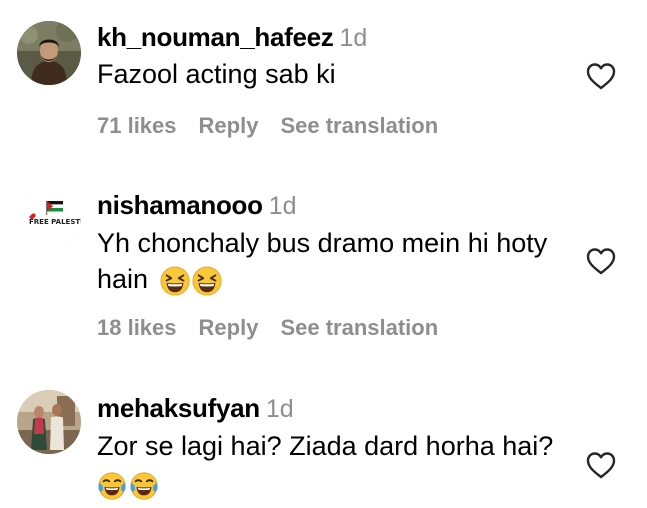  Describe the element at coordinates (137, 125) in the screenshot. I see `likes-count: 71 likes` at that location.